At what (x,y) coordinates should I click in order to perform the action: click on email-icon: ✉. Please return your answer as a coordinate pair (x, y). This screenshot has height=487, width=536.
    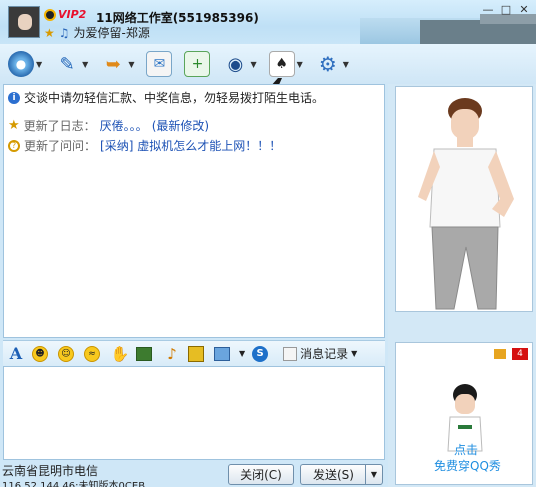
    Looking at the image, I should click on (159, 64).